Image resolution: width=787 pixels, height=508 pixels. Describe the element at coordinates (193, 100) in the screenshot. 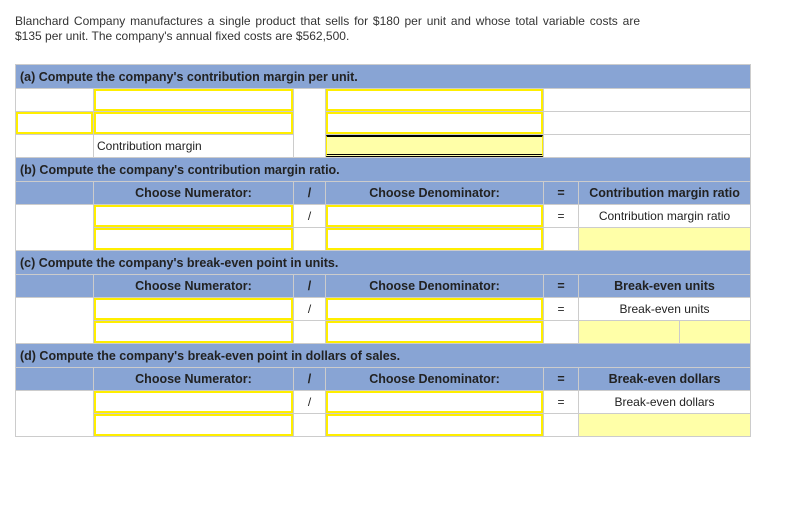

I see `a-item-1-select` at that location.